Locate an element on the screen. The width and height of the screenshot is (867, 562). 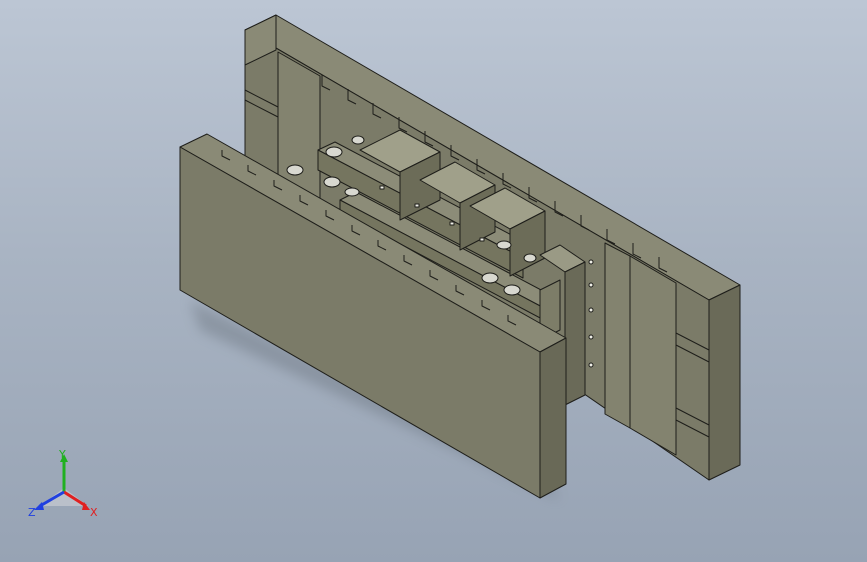
y-axis-label: Y is located at coordinates (62, 454).